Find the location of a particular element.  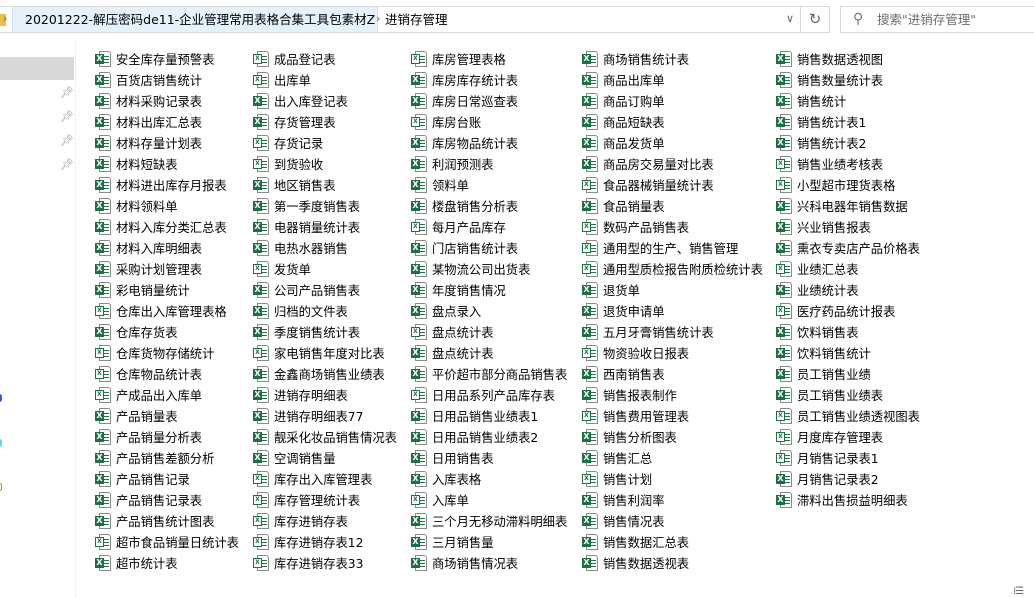

file-item: X 仓库出入库管理表格 is located at coordinates (174, 310).